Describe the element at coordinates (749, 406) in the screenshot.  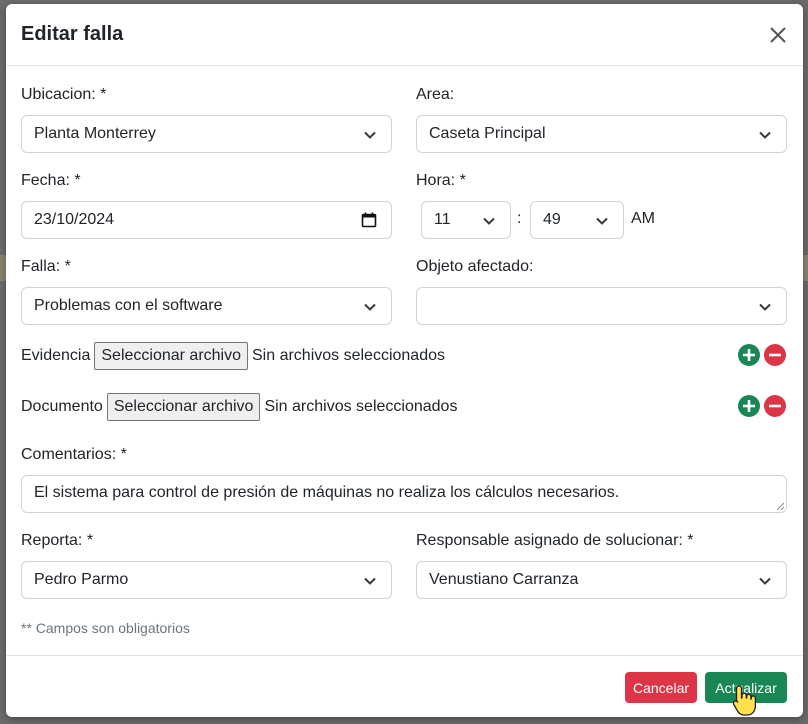
I see `documento-add-icon` at that location.